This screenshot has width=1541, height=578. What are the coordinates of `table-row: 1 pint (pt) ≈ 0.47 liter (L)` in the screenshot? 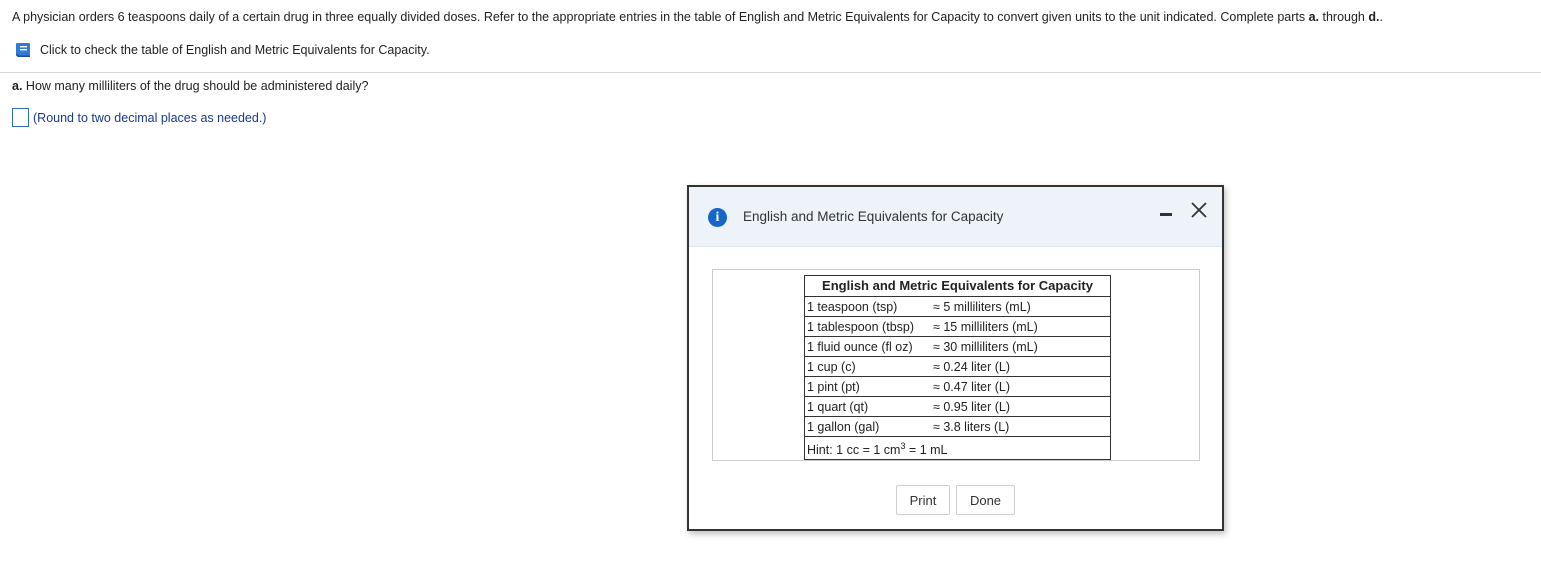 It's located at (957, 386).